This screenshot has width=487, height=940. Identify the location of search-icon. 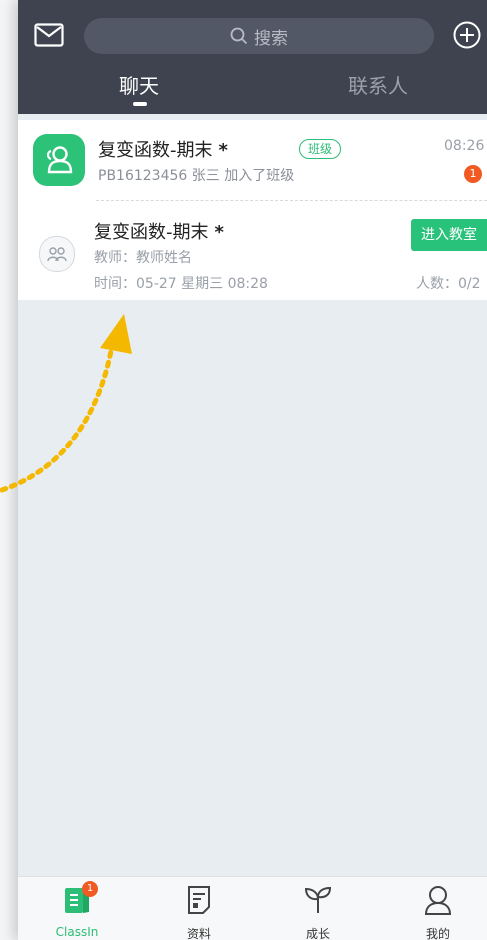
(239, 36).